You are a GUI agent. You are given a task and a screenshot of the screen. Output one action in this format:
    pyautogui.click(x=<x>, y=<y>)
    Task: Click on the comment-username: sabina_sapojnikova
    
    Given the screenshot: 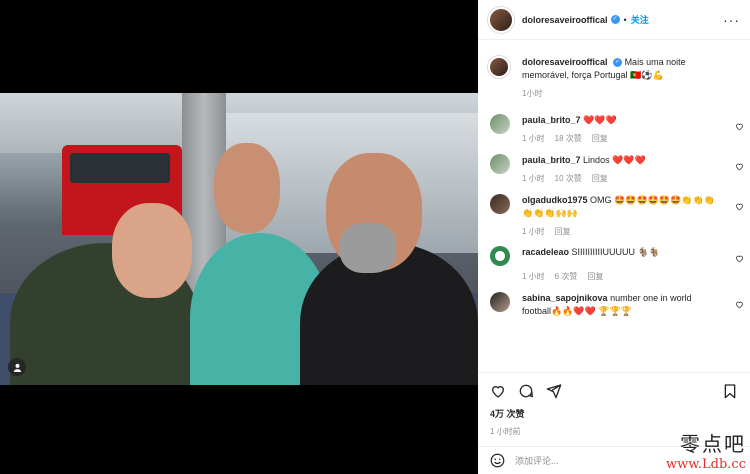 What is the action you would take?
    pyautogui.click(x=565, y=298)
    